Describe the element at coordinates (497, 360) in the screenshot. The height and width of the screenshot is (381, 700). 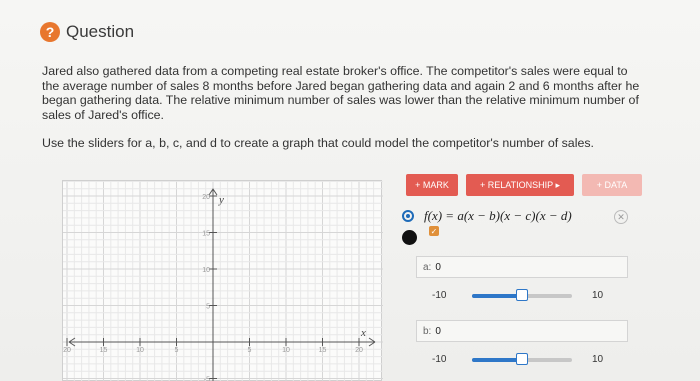
I see `var-b-slider-fill` at that location.